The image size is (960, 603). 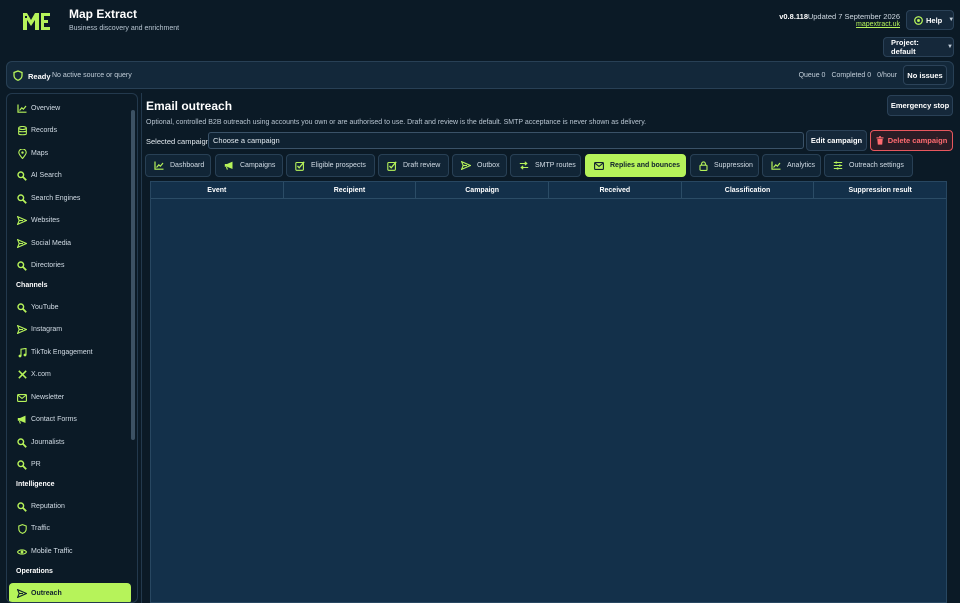 What do you see at coordinates (189, 106) in the screenshot?
I see `page-title: Email outreach` at bounding box center [189, 106].